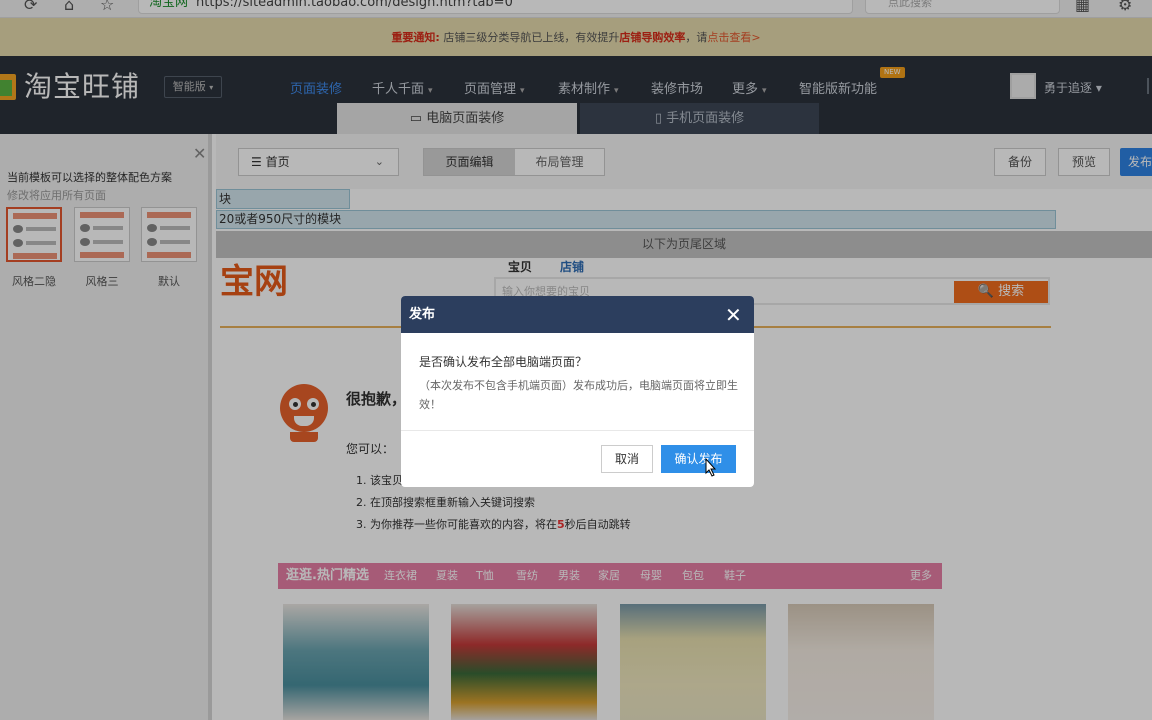 The height and width of the screenshot is (720, 1152). Describe the element at coordinates (733, 315) in the screenshot. I see `close-icon: ✕` at that location.